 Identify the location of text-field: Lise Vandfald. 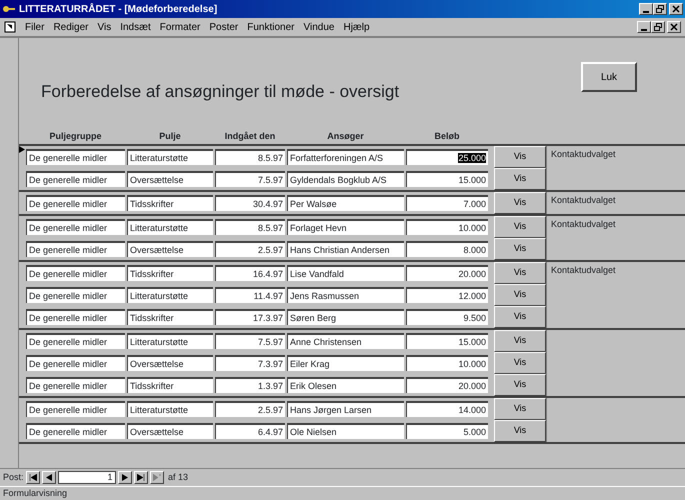
(345, 273).